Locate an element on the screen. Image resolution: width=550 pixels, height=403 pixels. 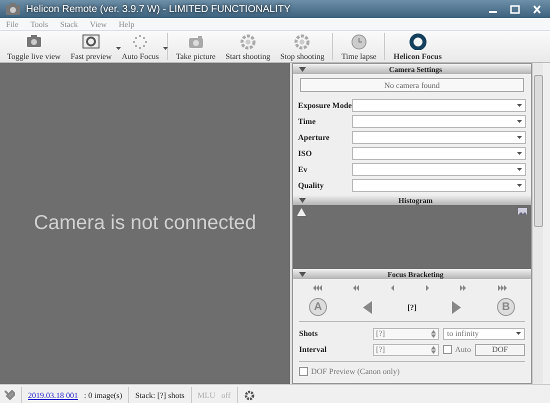
right-arrow-icon is located at coordinates (457, 307).